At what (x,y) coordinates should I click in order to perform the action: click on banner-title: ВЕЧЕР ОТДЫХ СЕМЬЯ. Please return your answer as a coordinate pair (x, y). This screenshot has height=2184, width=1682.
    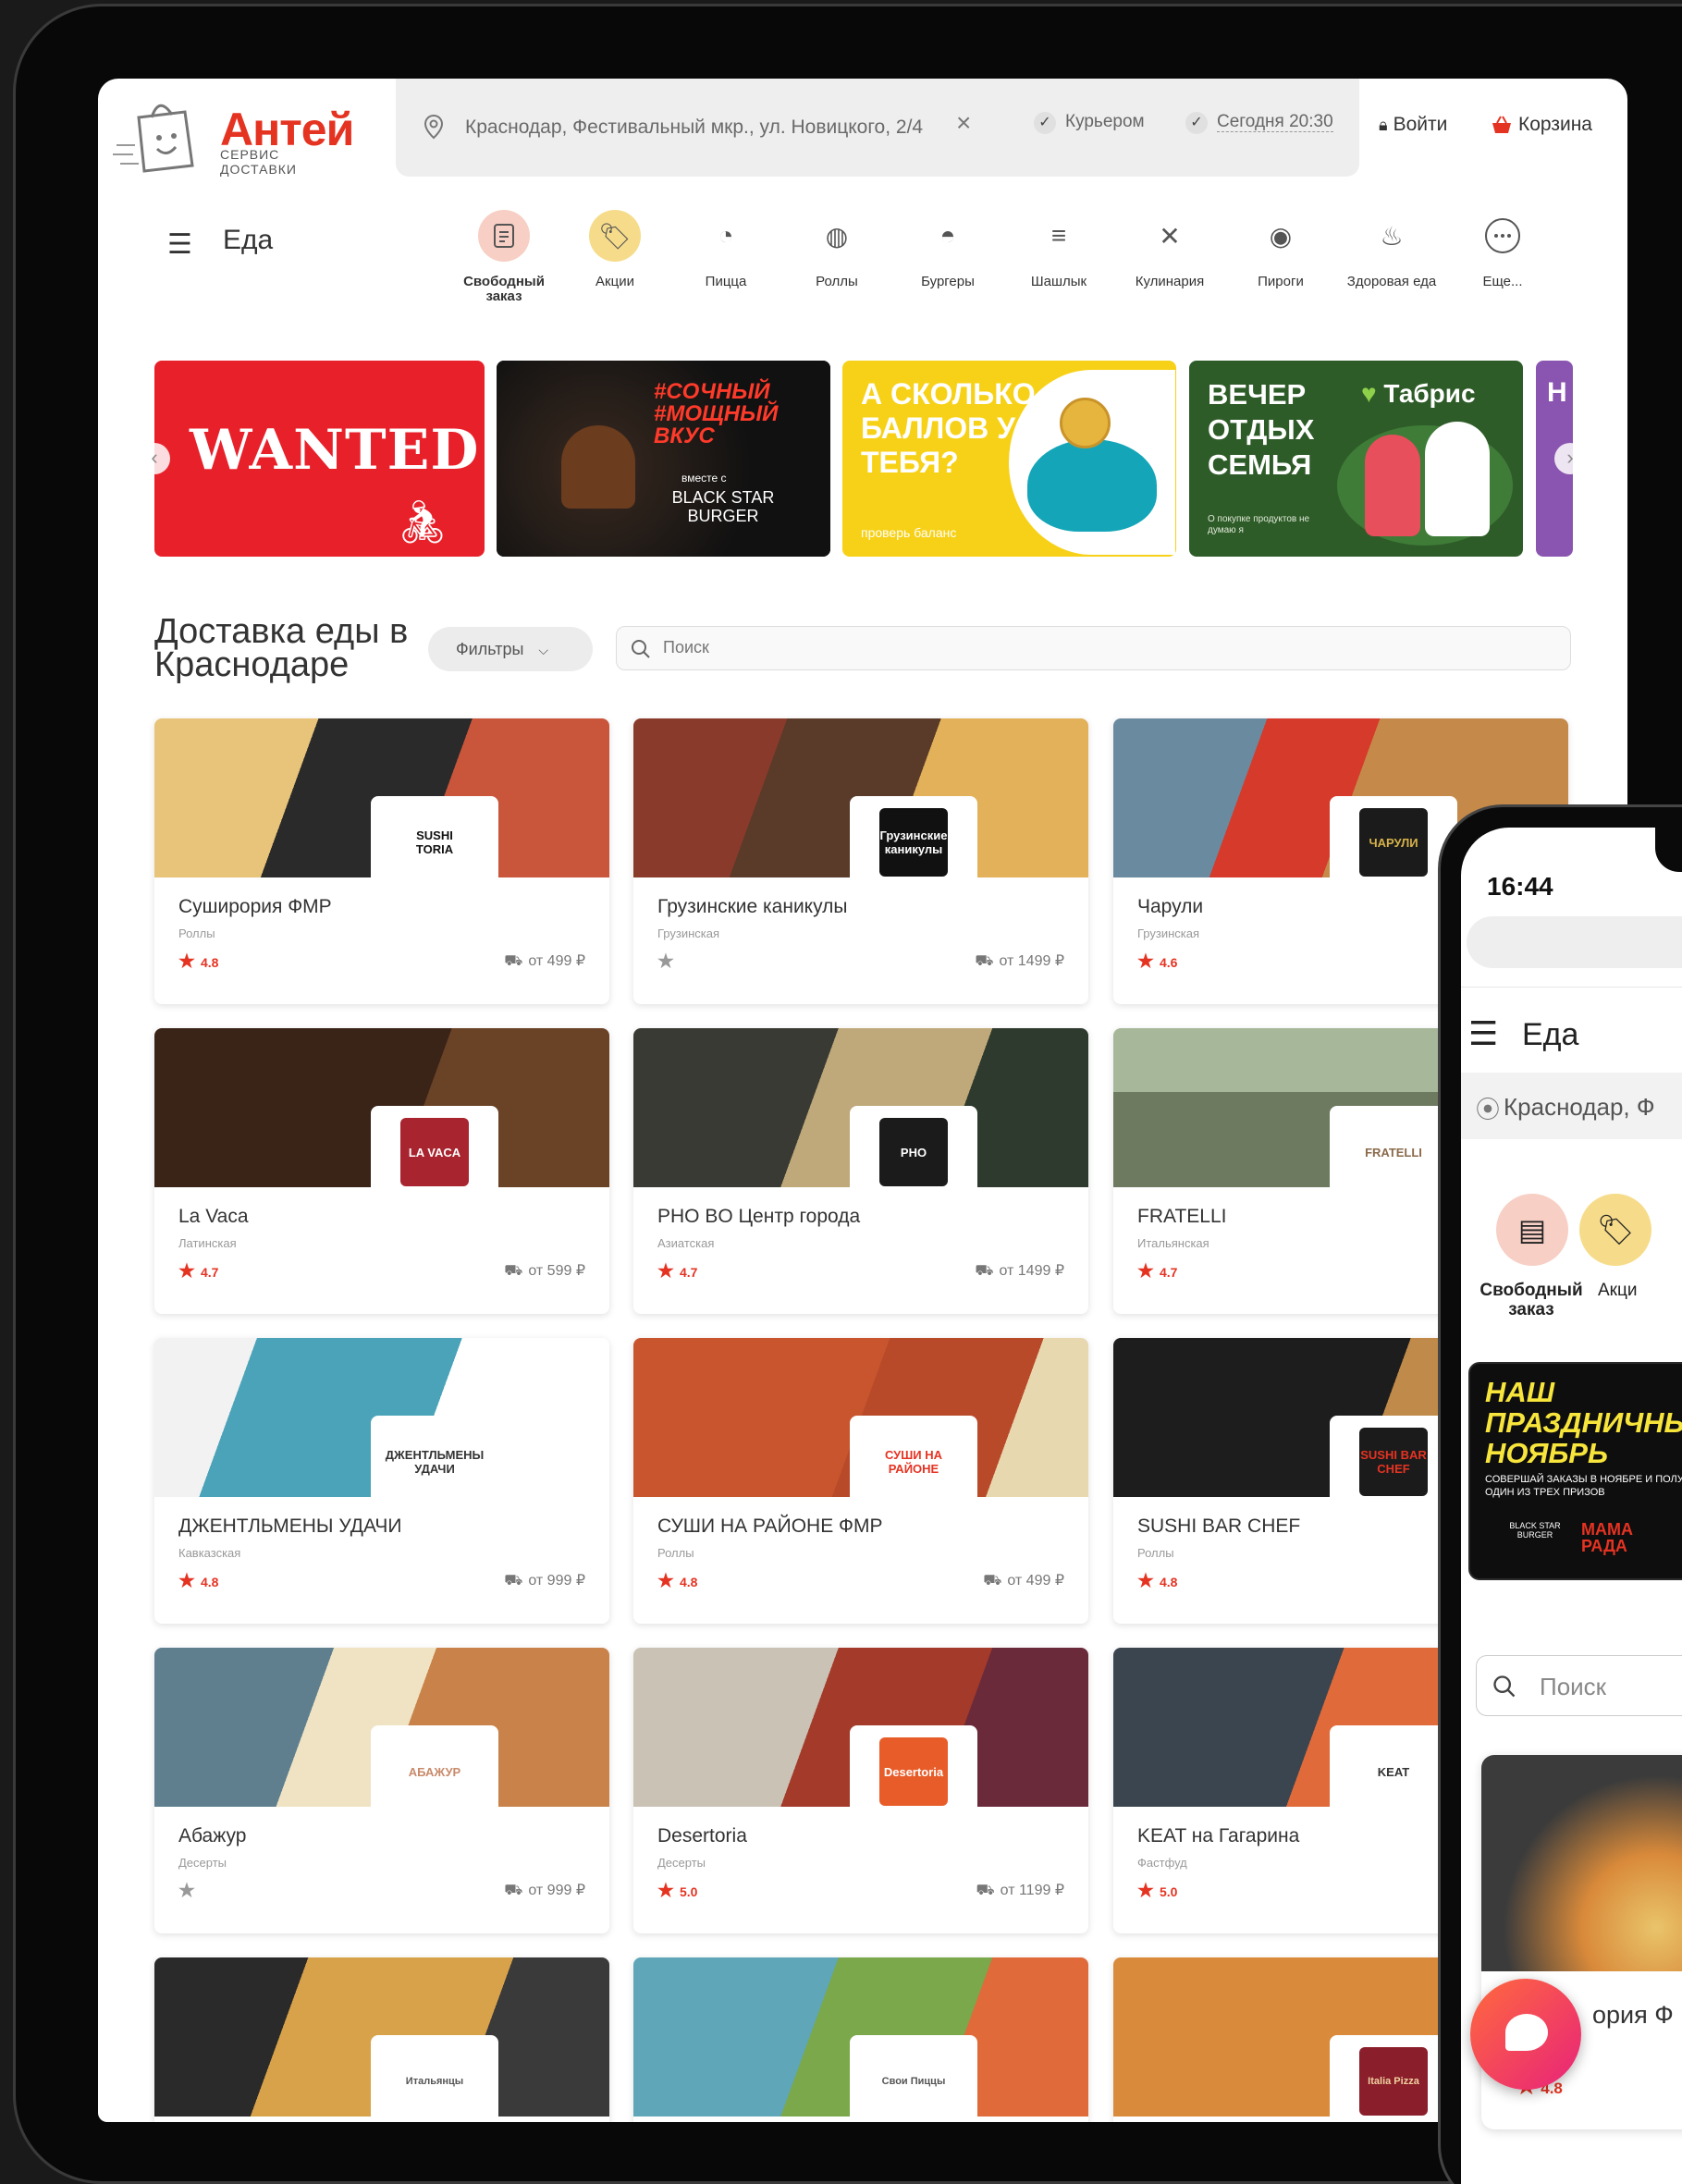
    Looking at the image, I should click on (1261, 429).